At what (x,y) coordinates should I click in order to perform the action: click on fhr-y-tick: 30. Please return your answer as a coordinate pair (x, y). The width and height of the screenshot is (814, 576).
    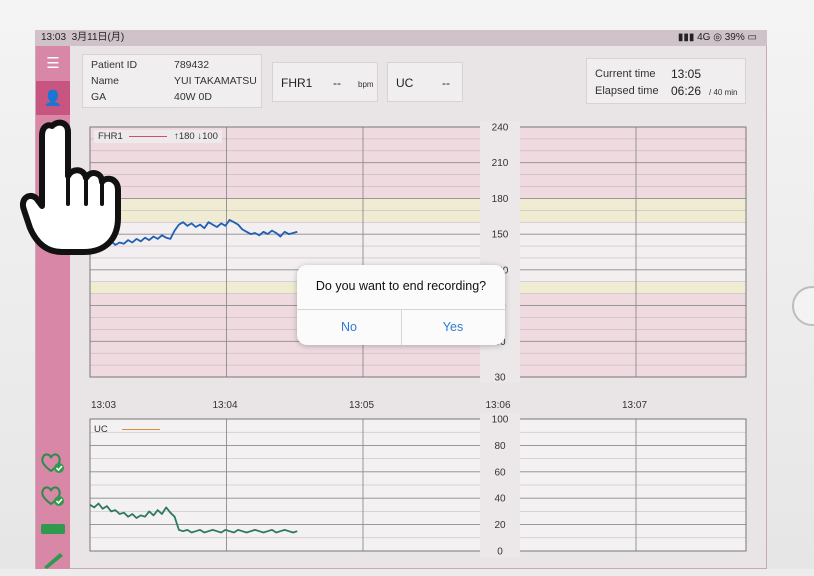
    Looking at the image, I should click on (500, 378).